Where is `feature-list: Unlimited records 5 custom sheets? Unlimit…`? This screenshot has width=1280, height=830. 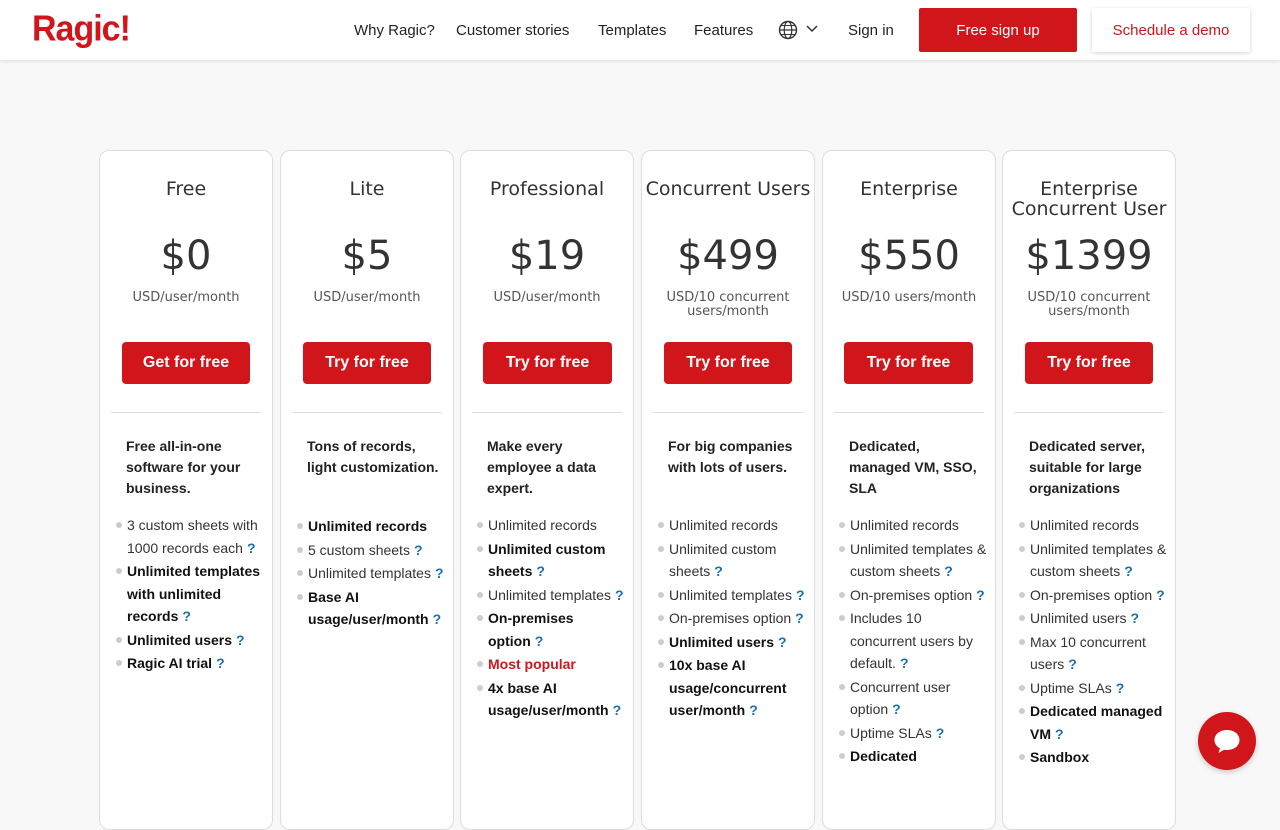
feature-list: Unlimited records 5 custom sheets? Unlimit… is located at coordinates (373, 573).